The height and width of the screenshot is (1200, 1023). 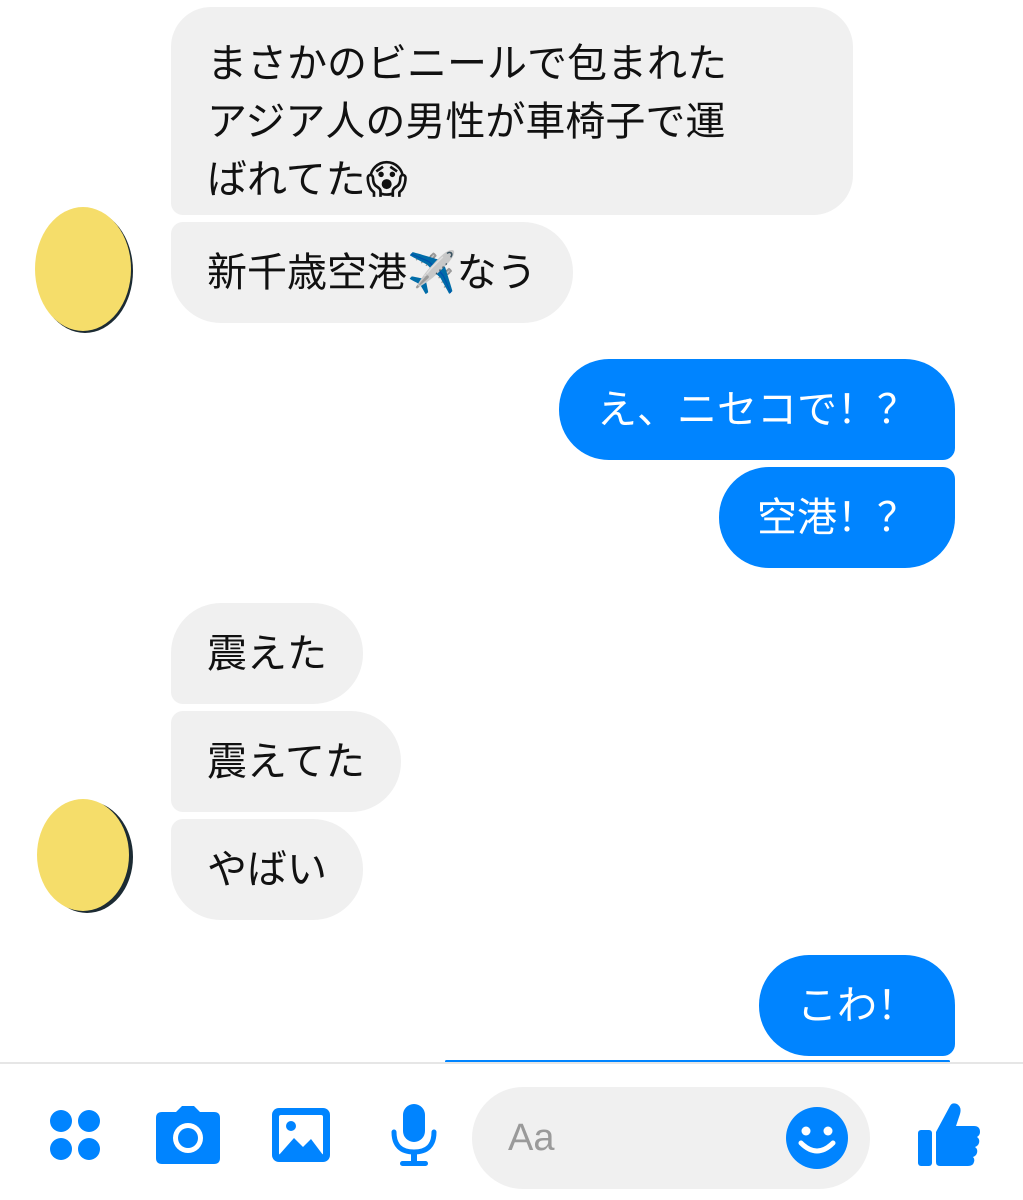 I want to click on message-text: 新千歳空港✈️なう, so click(x=372, y=272).